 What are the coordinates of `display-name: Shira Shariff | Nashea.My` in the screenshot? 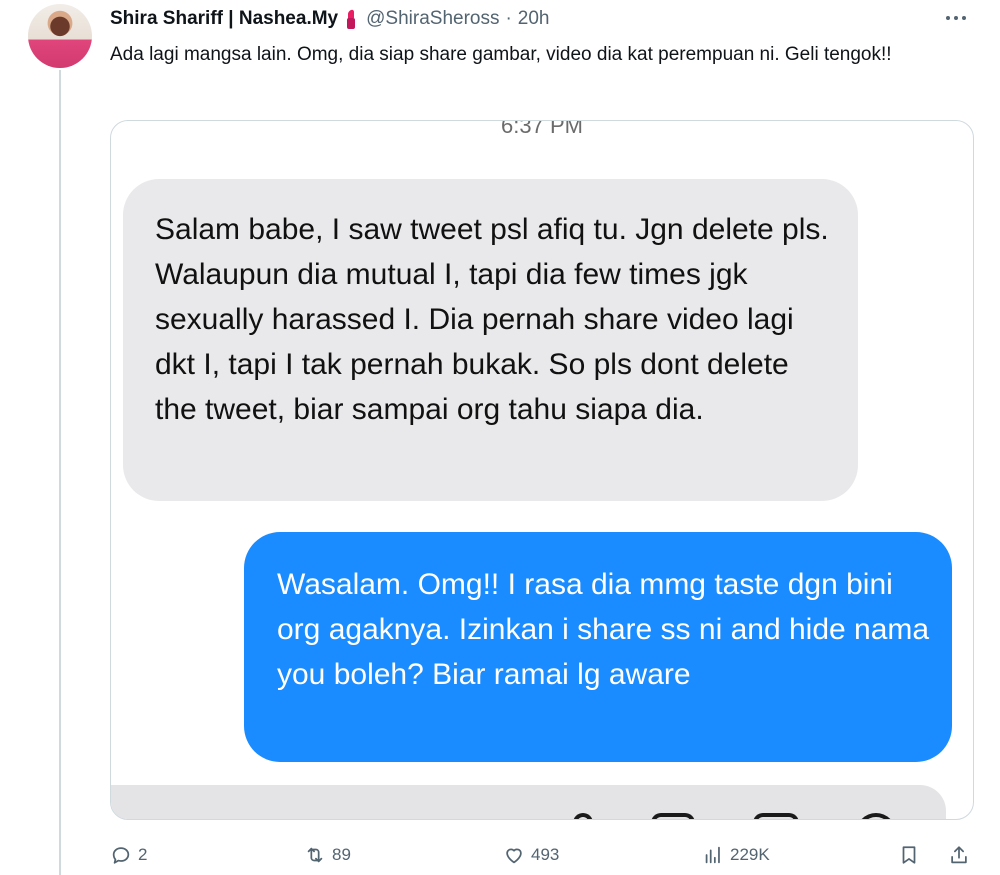 It's located at (224, 19).